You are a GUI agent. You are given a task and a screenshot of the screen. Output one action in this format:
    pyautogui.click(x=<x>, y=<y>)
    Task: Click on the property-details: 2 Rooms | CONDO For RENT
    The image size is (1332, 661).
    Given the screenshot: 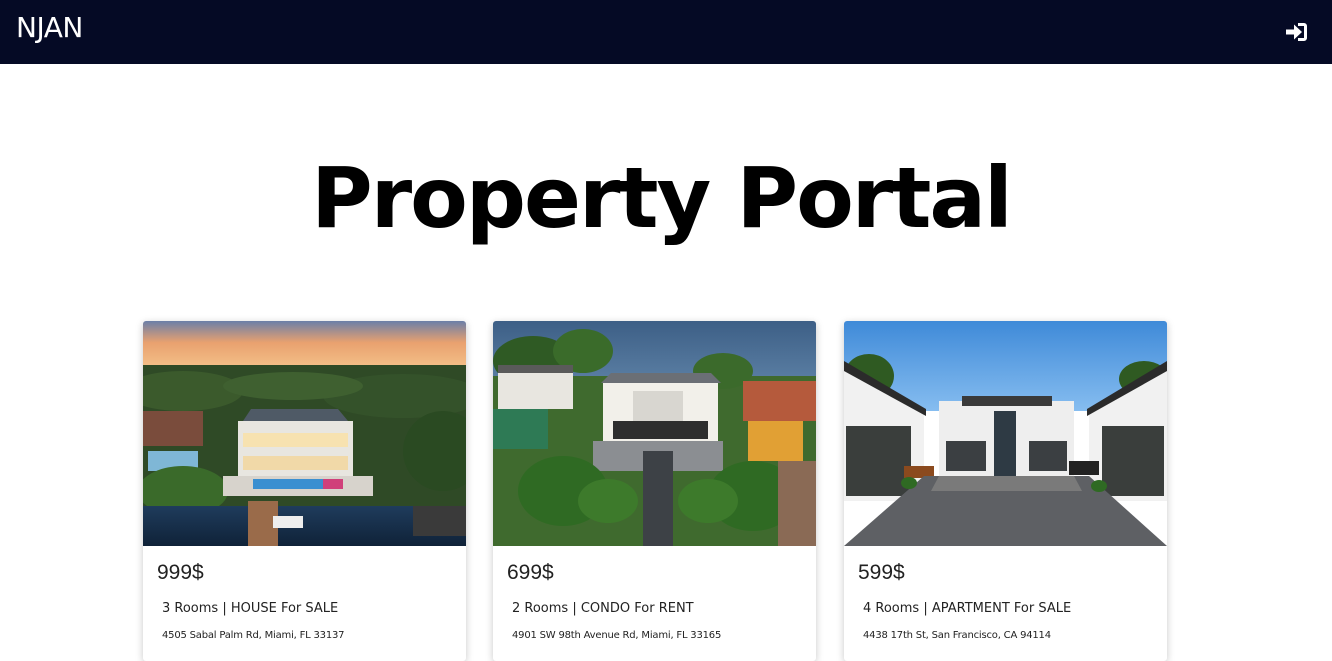 What is the action you would take?
    pyautogui.click(x=603, y=608)
    